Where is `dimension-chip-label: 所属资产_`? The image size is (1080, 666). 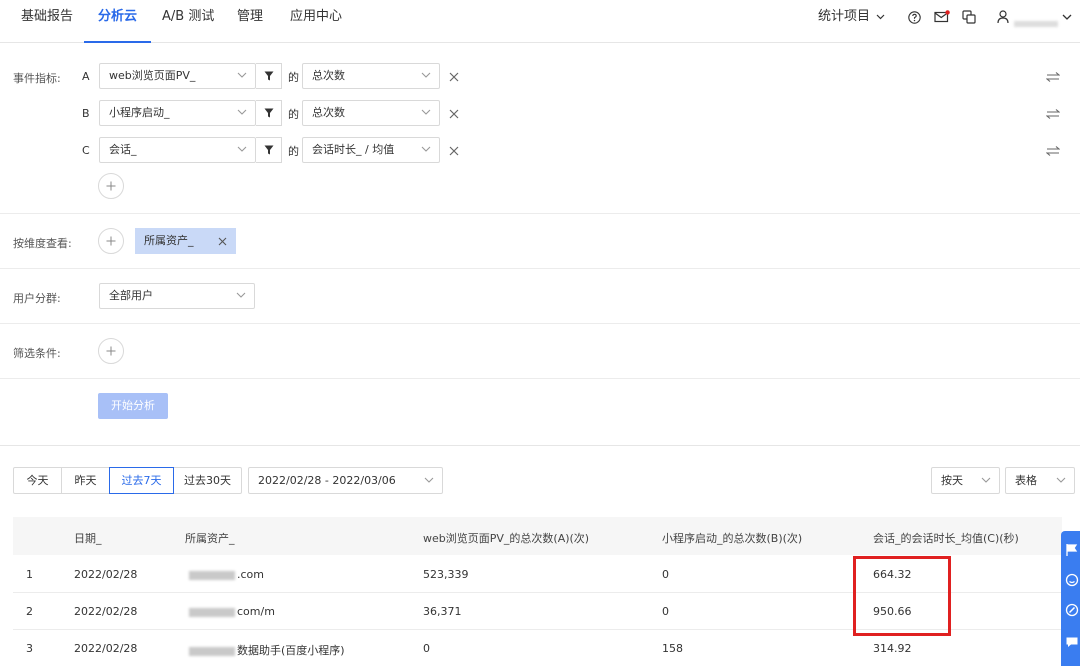 dimension-chip-label: 所属资产_ is located at coordinates (169, 240).